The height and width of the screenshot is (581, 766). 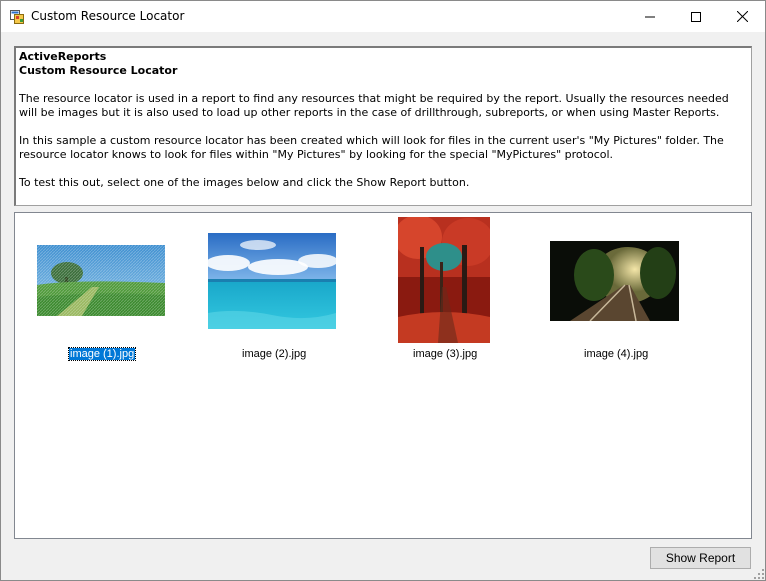 I want to click on window-title: Custom Resource Locator, so click(x=108, y=16).